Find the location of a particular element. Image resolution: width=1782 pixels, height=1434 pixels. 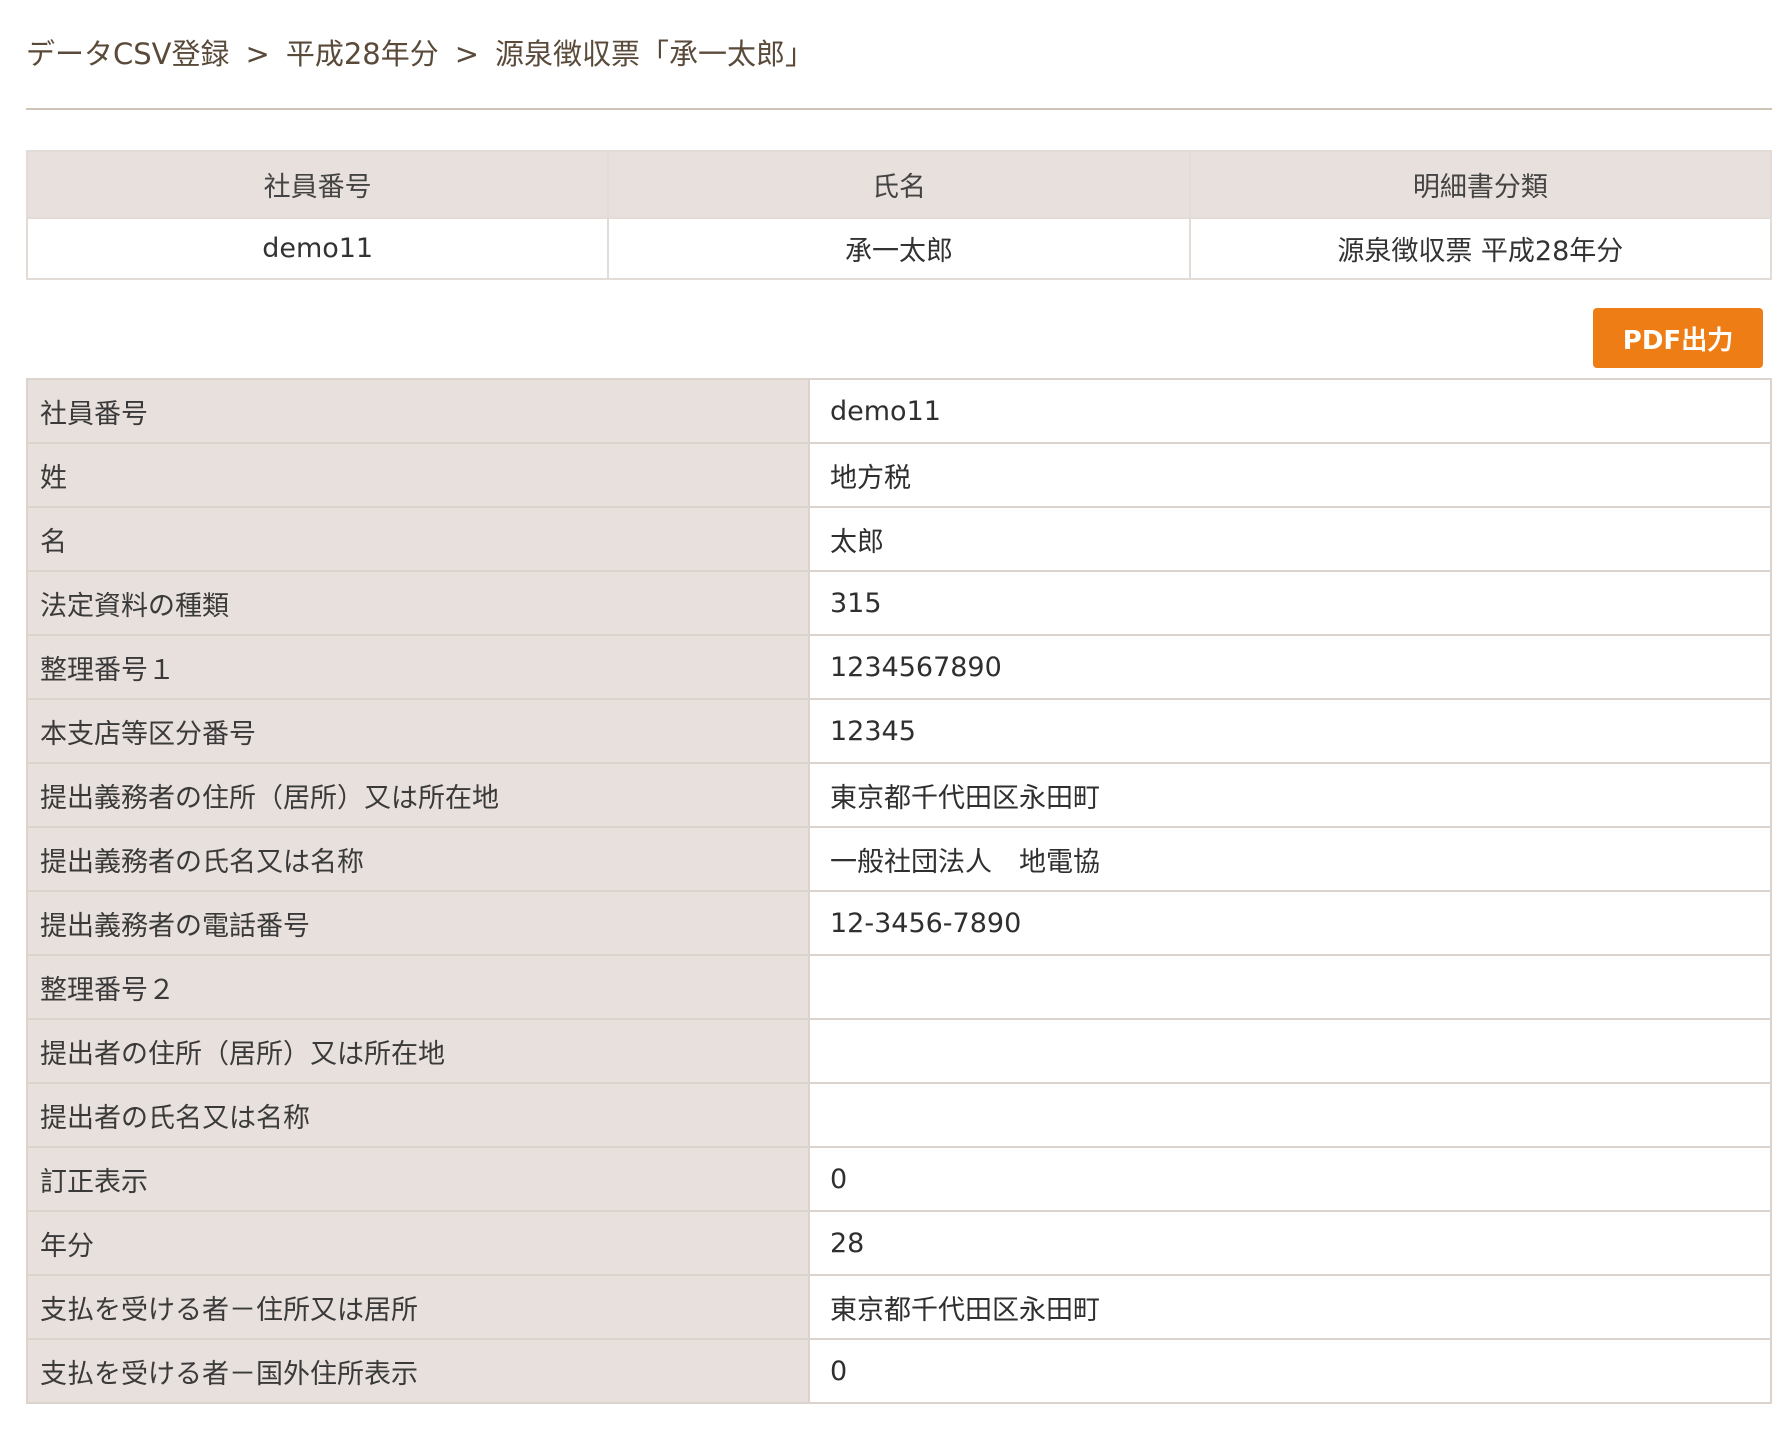

detail-label: 提出義務者の住所（居所）又は所在地 is located at coordinates (418, 795).